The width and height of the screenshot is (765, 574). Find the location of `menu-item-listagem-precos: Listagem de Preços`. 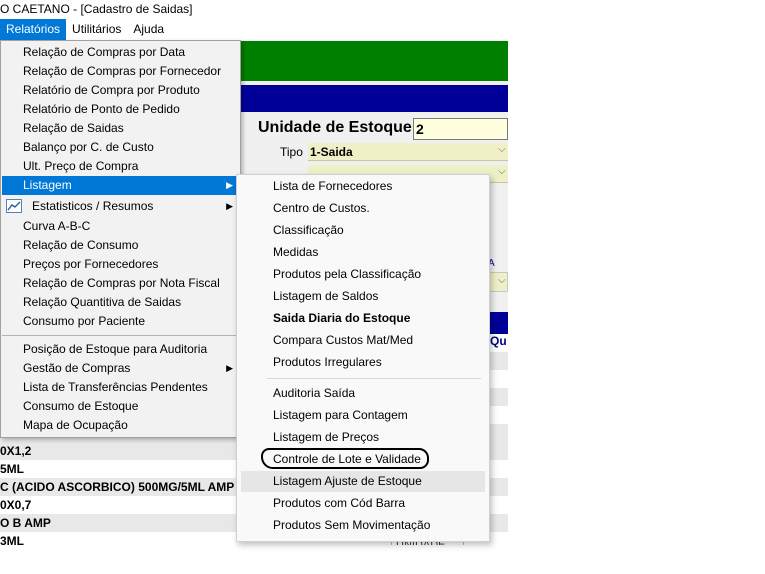

menu-item-listagem-precos: Listagem de Preços is located at coordinates (363, 437).